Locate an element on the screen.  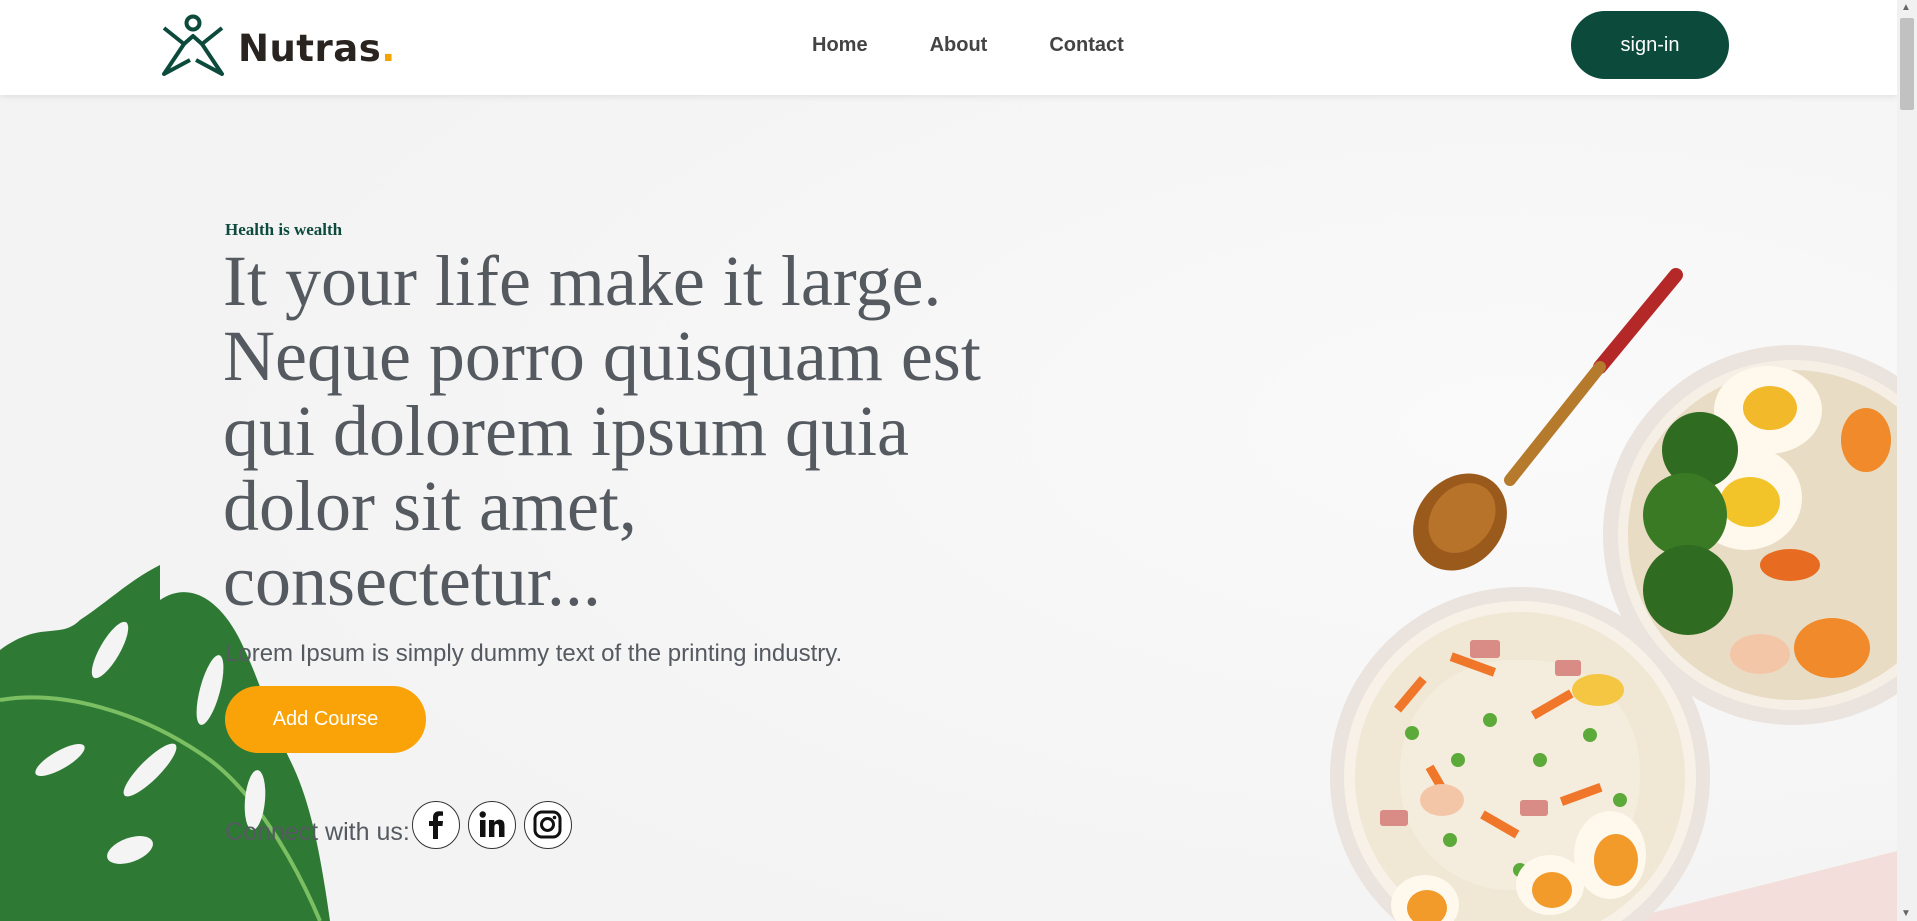
scroll-up-icon: ▲ is located at coordinates (1906, 7).